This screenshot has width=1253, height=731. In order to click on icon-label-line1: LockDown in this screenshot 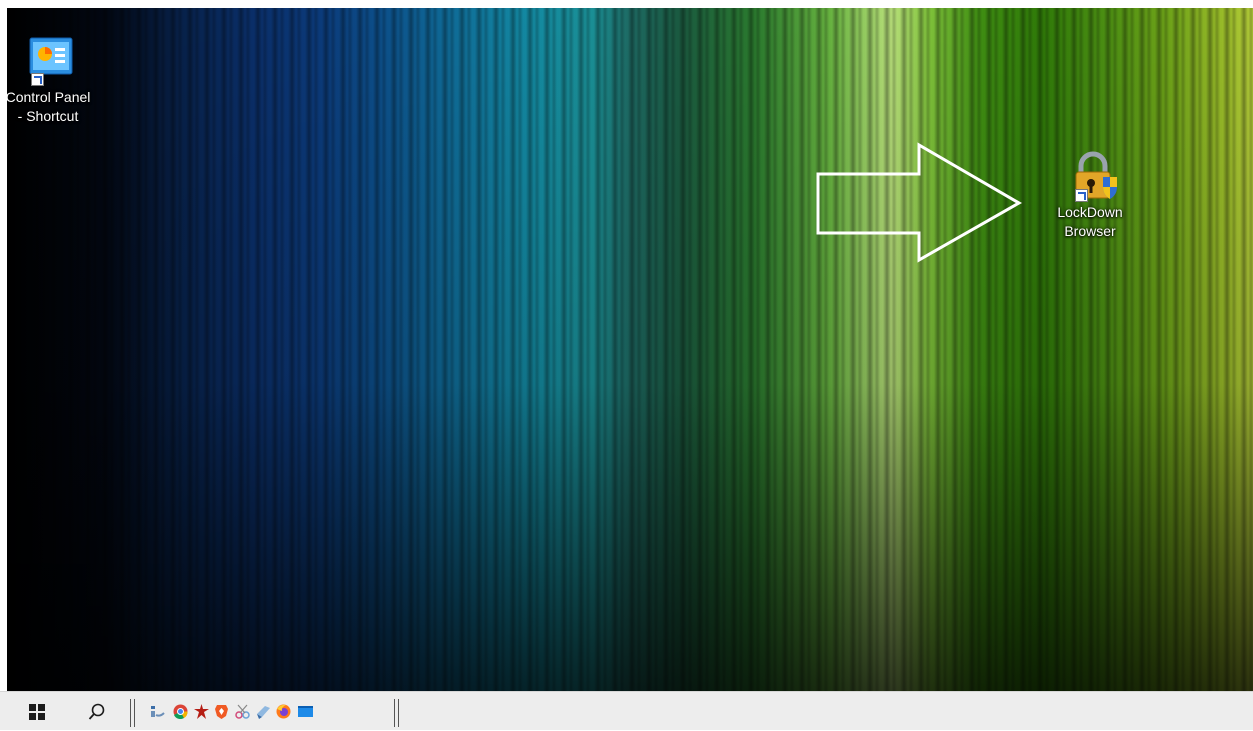, I will do `click(1090, 212)`.